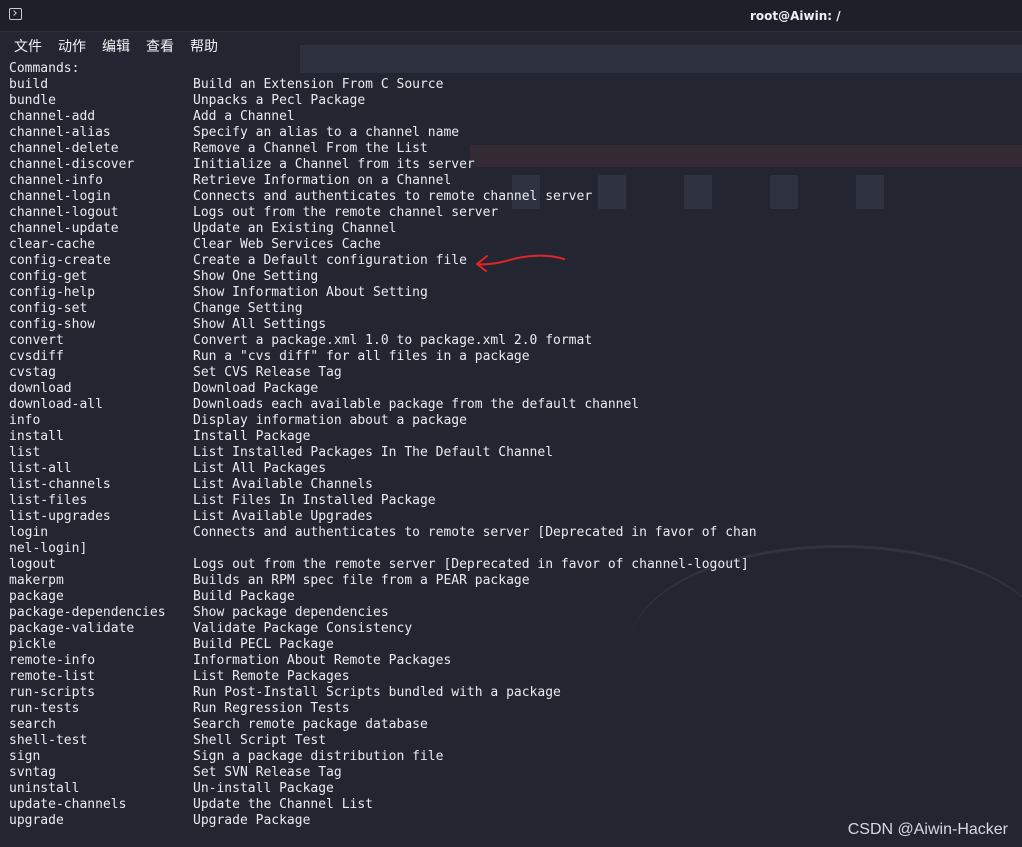 The height and width of the screenshot is (847, 1022). Describe the element at coordinates (48, 308) in the screenshot. I see `command-name: config-set` at that location.